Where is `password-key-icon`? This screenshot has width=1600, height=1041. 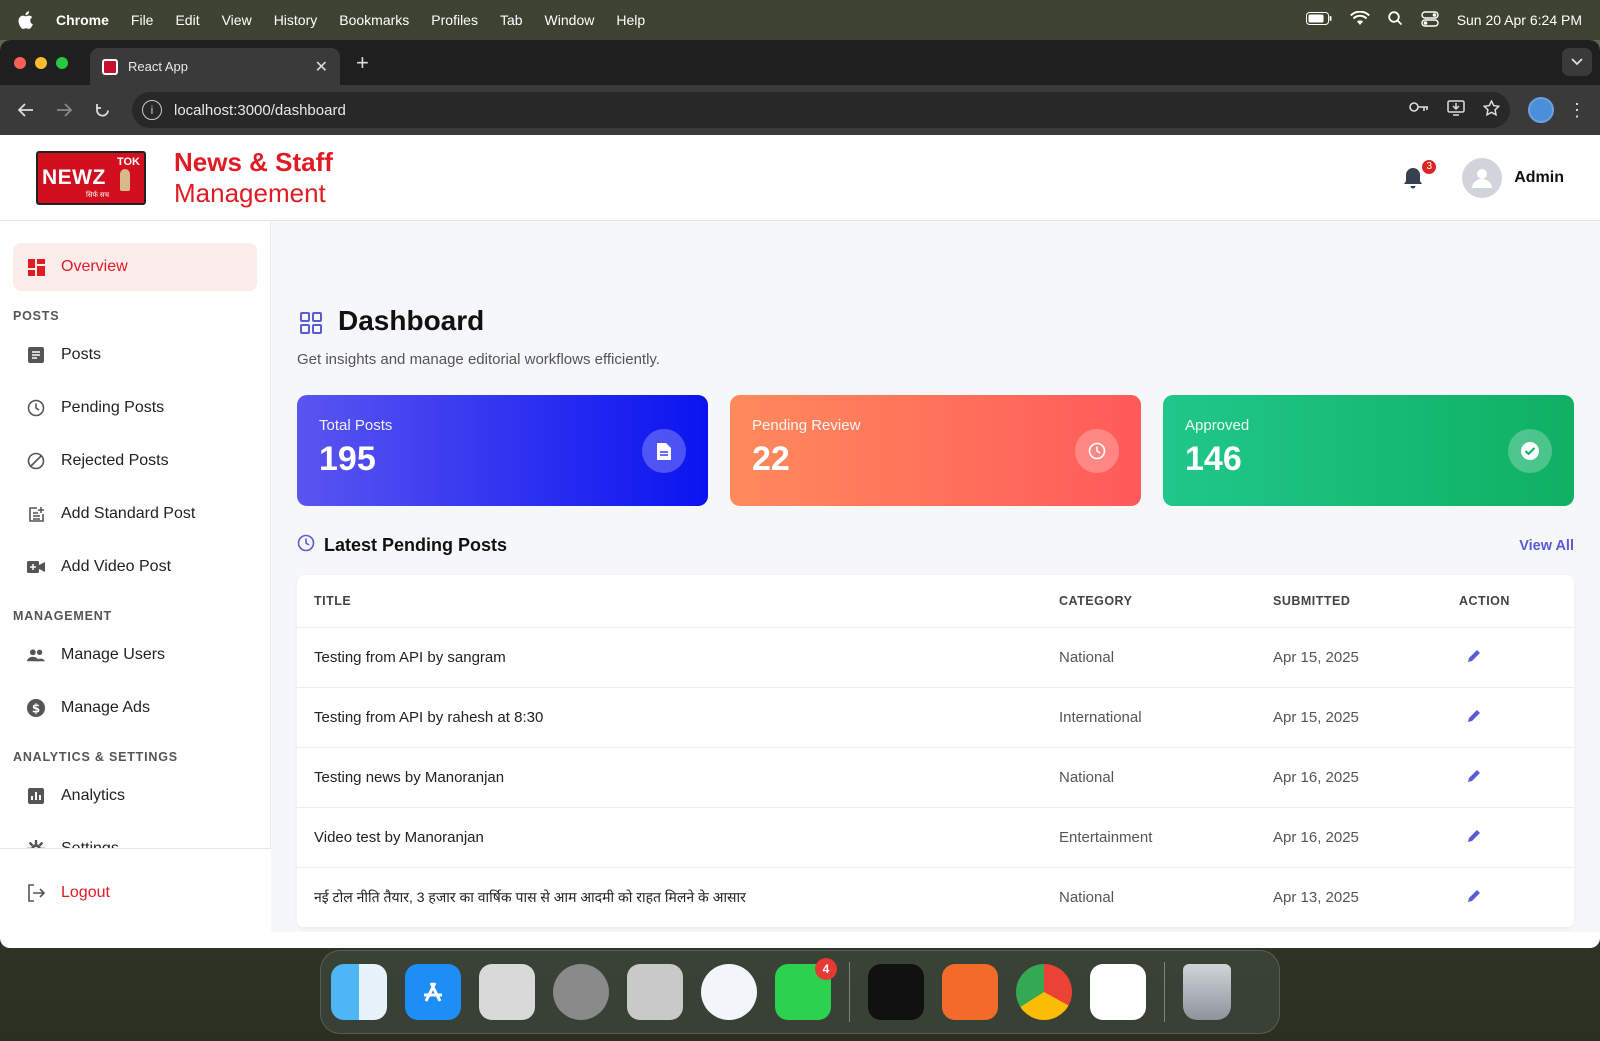
password-key-icon is located at coordinates (1419, 110).